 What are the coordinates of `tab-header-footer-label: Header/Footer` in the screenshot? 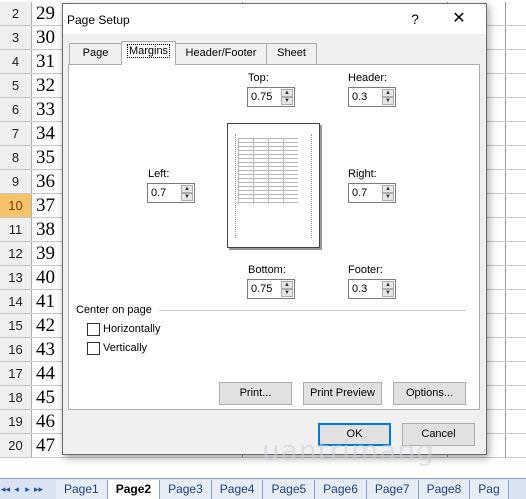 It's located at (221, 53).